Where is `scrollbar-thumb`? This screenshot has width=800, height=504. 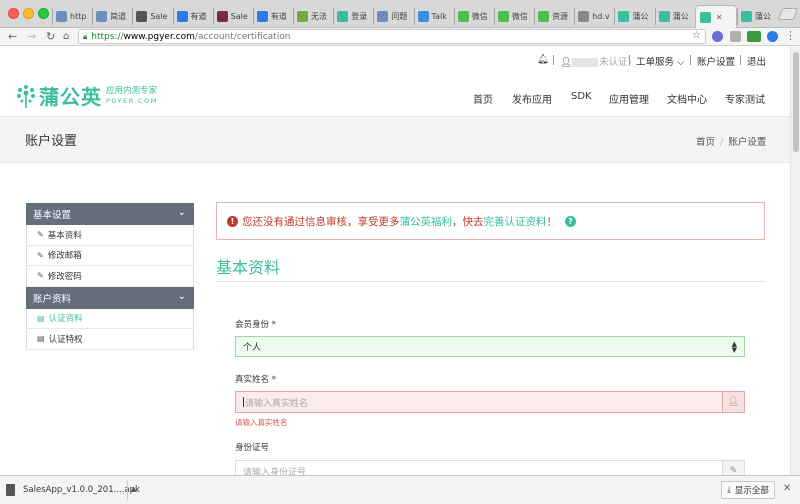
scrollbar-thumb is located at coordinates (796, 102).